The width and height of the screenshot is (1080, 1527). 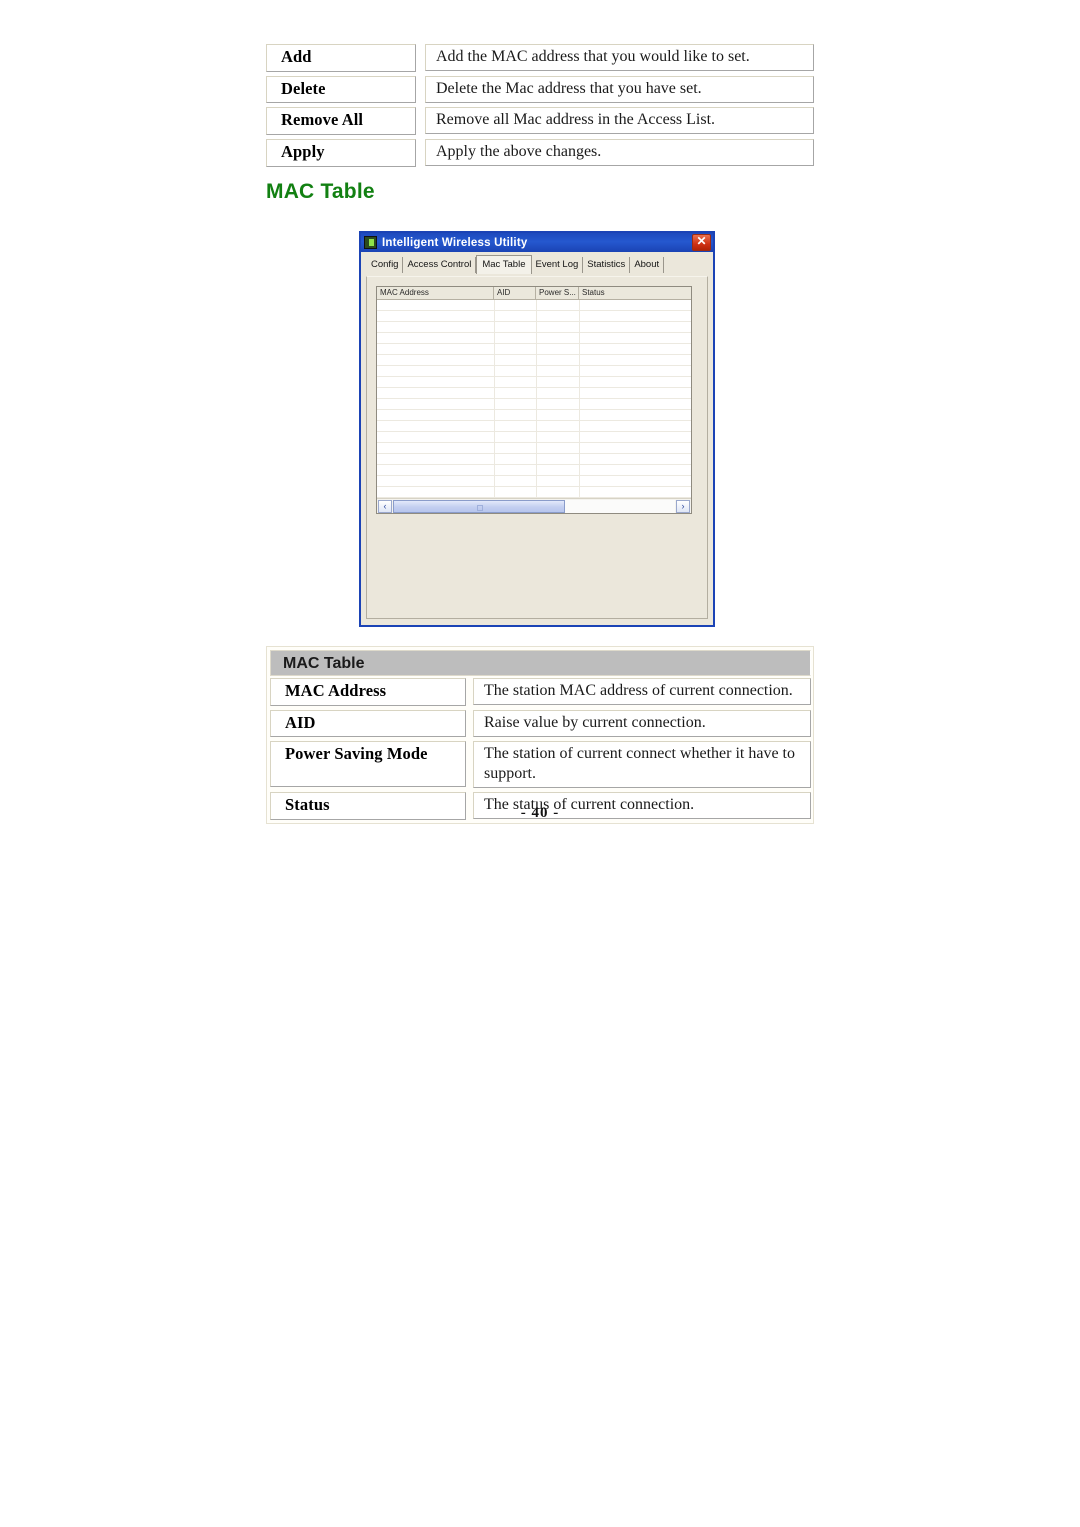 I want to click on tab-mac-table: Mac Table, so click(x=504, y=264).